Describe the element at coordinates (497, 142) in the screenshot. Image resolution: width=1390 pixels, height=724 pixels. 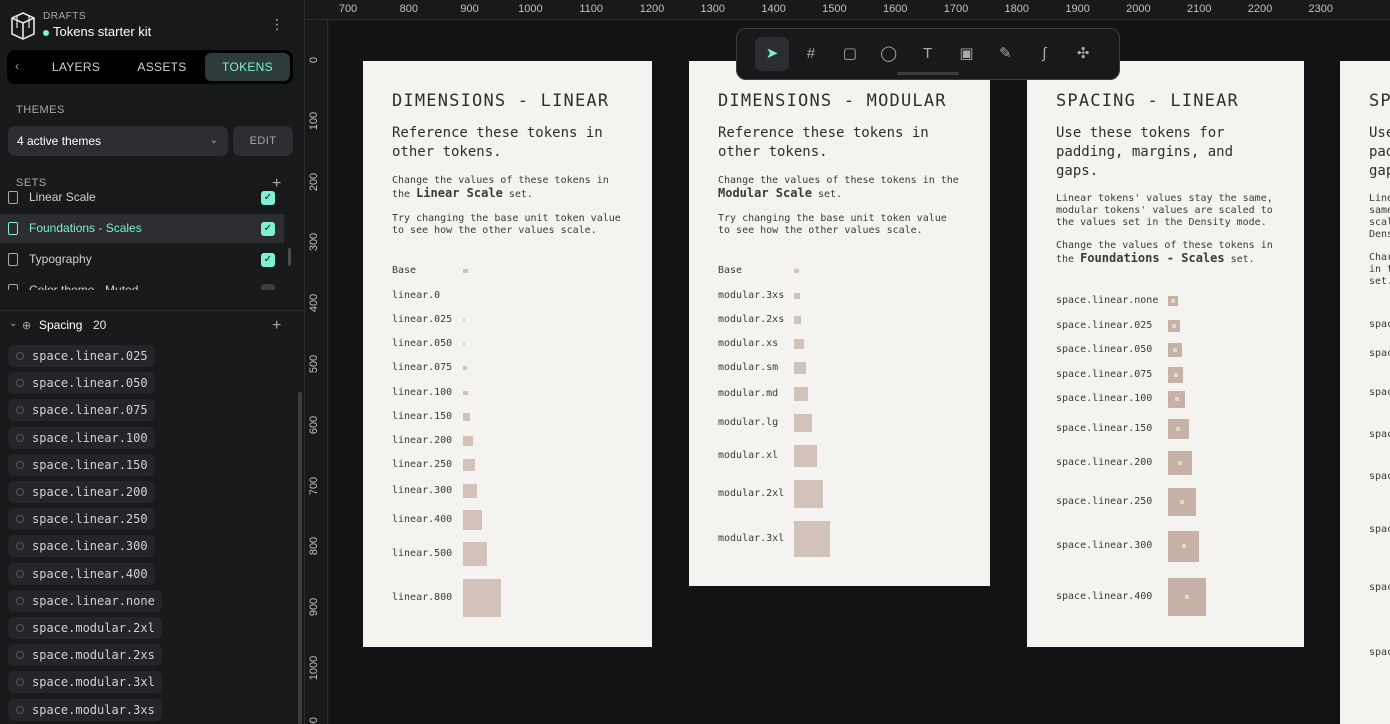
I see `board-subtitle: Reference these tokens in other tokens.` at that location.